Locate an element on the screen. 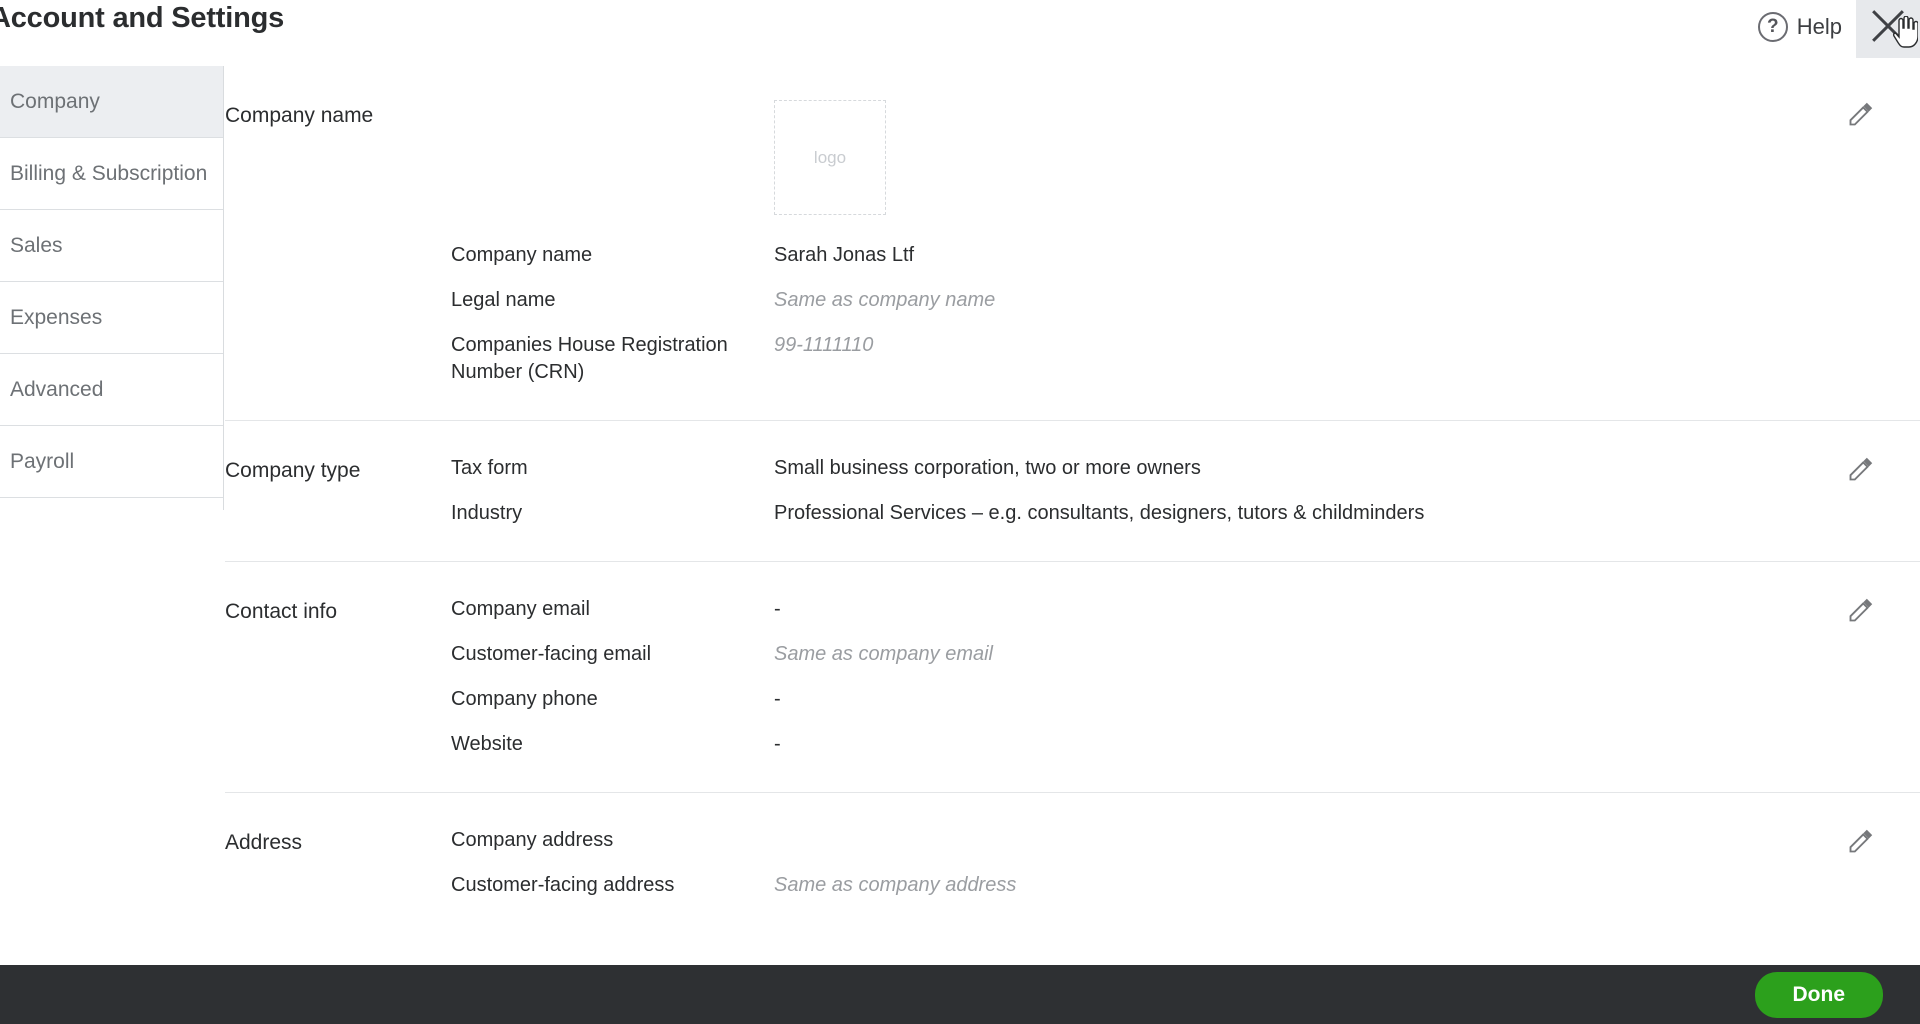 Image resolution: width=1920 pixels, height=1024 pixels. field-label: Customer-facing address is located at coordinates (563, 885).